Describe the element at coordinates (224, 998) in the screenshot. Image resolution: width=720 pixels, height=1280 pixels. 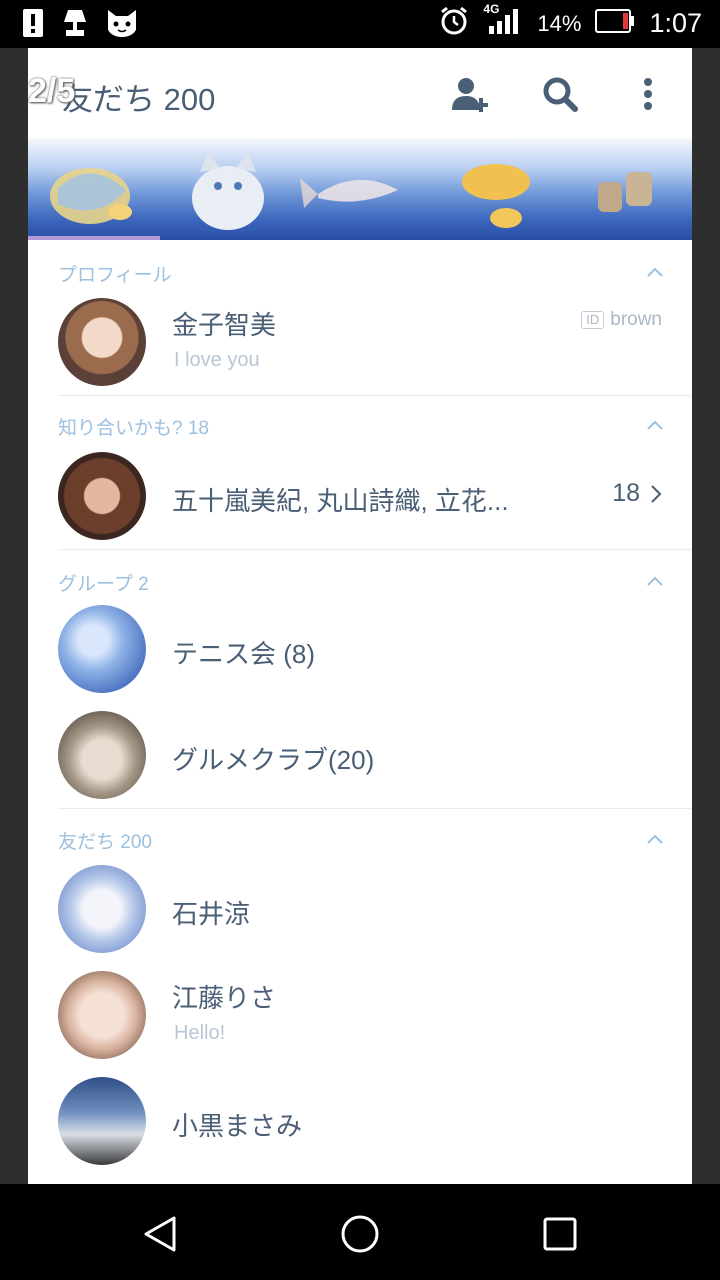
I see `friend-name: 江藤りさ` at that location.